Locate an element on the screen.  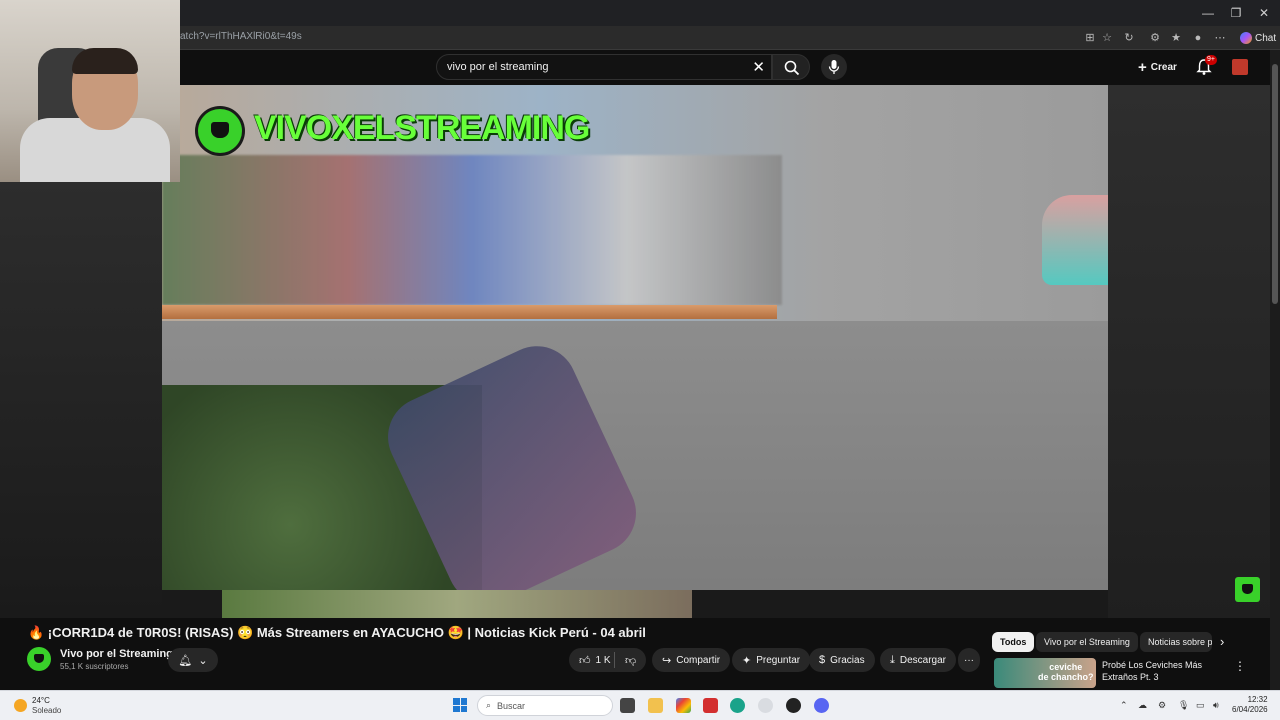
browser-menu-icon: ⋯ is located at coordinates (1220, 38).